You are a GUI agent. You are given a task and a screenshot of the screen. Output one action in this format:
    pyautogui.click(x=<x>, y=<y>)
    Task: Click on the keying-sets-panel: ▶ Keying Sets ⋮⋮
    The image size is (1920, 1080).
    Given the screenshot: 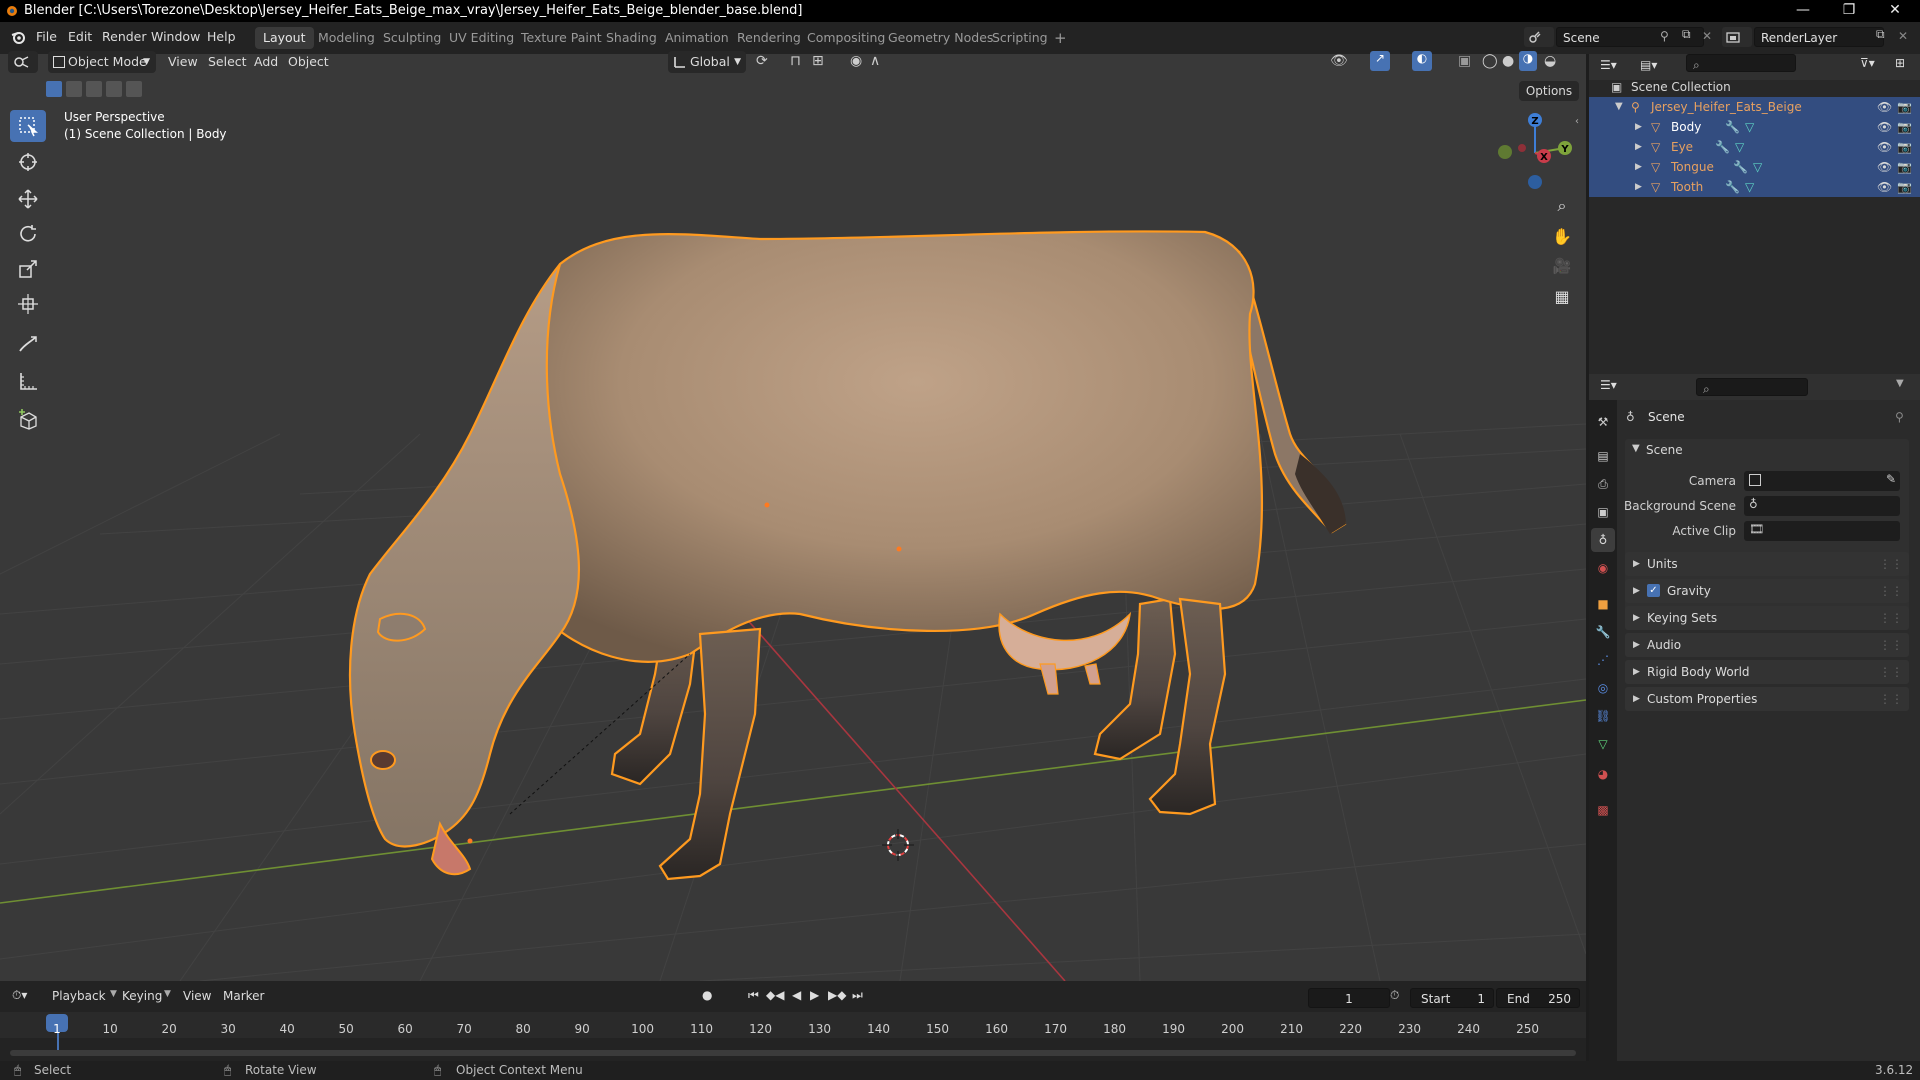 What is the action you would take?
    pyautogui.click(x=1767, y=618)
    